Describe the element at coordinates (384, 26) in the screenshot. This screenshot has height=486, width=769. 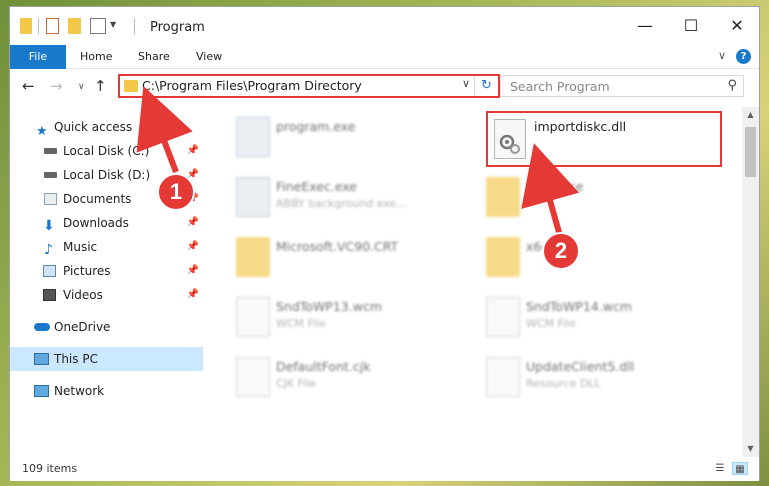
I see `title-bar: ▼ Program — ☐ ✕` at that location.